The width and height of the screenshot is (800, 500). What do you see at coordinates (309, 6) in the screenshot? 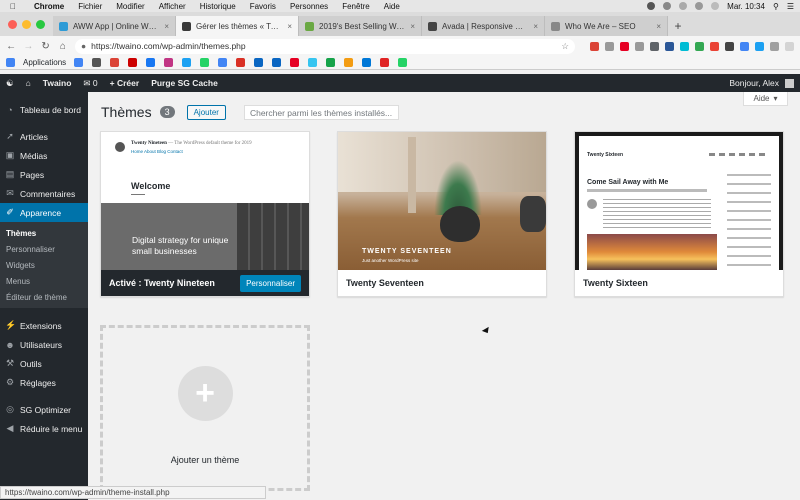
I see `menu-5: Personnes` at bounding box center [309, 6].